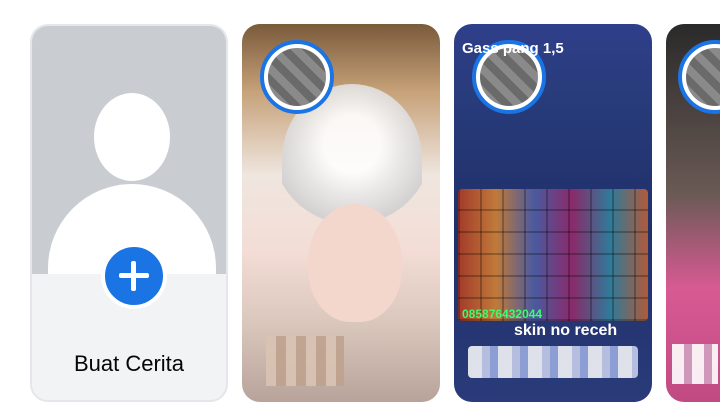  I want to click on story-thumbnail, so click(553, 255).